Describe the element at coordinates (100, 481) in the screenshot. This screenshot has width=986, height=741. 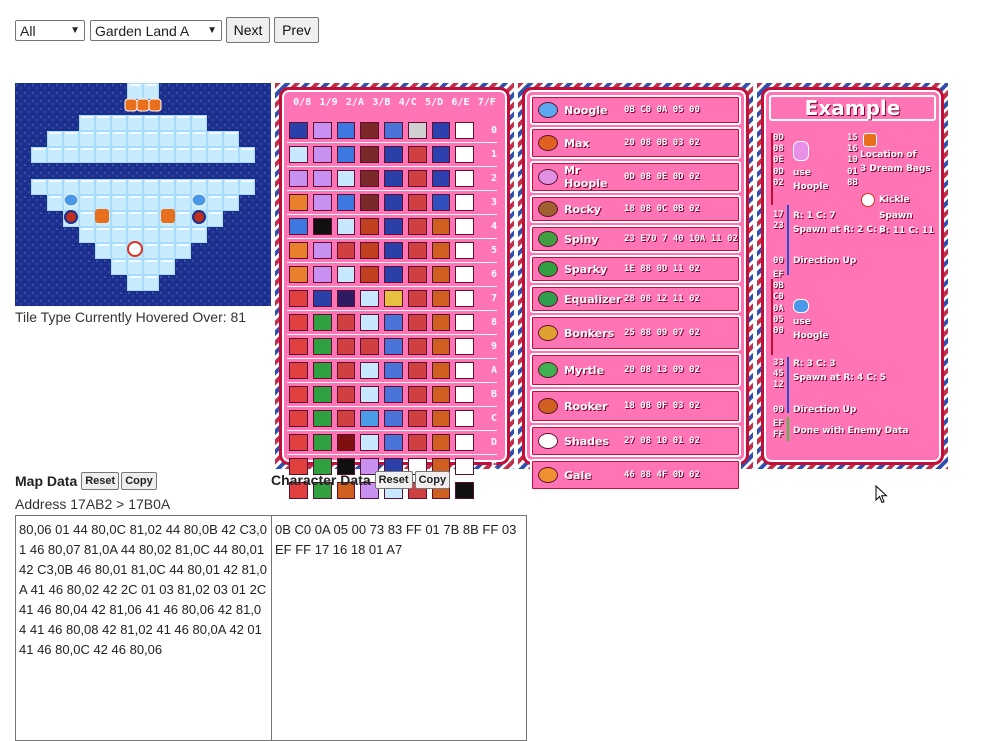
I see `map-reset-button: Reset` at that location.